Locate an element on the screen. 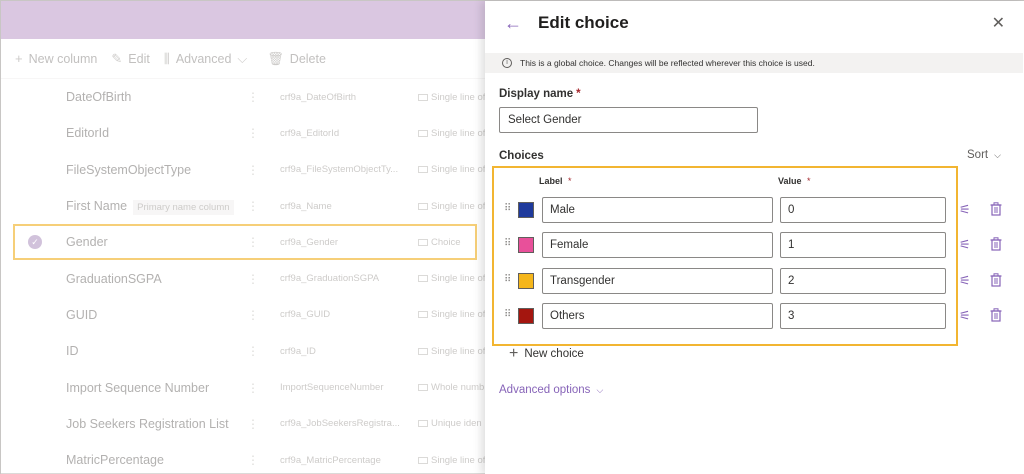 This screenshot has width=1024, height=474. label-column-header: Label * is located at coordinates (555, 181).